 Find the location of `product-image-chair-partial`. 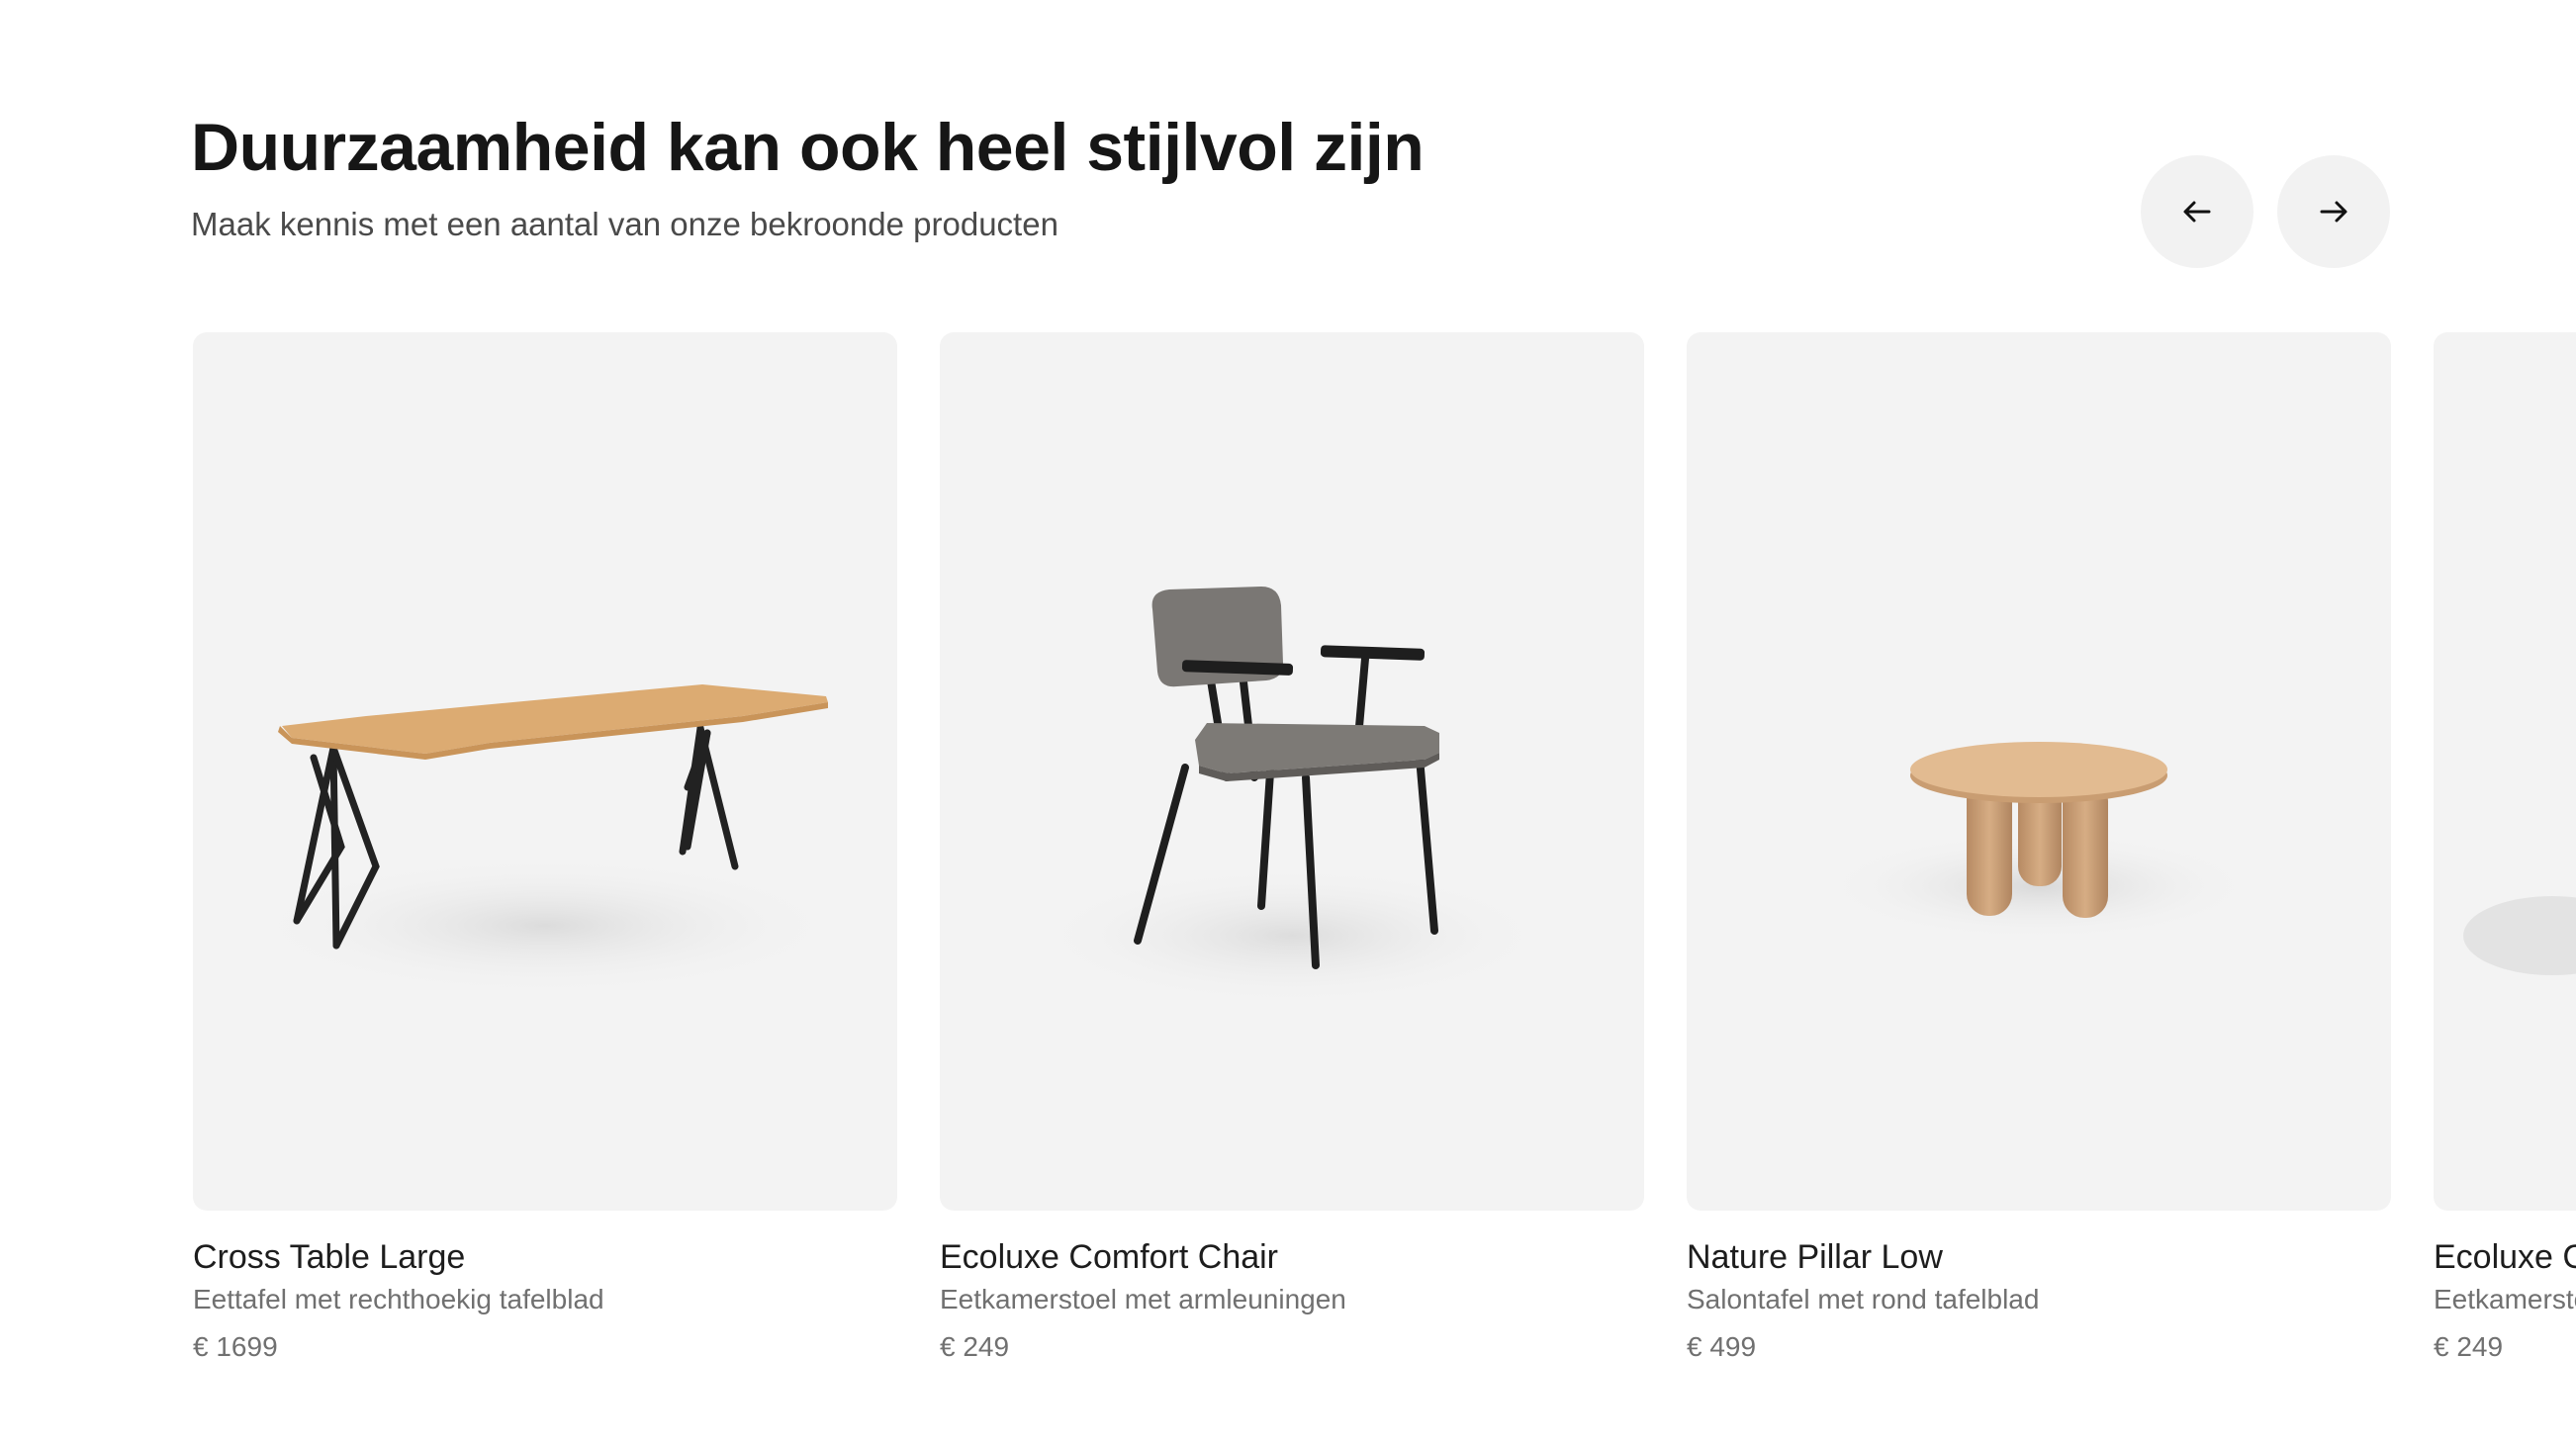

product-image-chair-partial is located at coordinates (2505, 771).